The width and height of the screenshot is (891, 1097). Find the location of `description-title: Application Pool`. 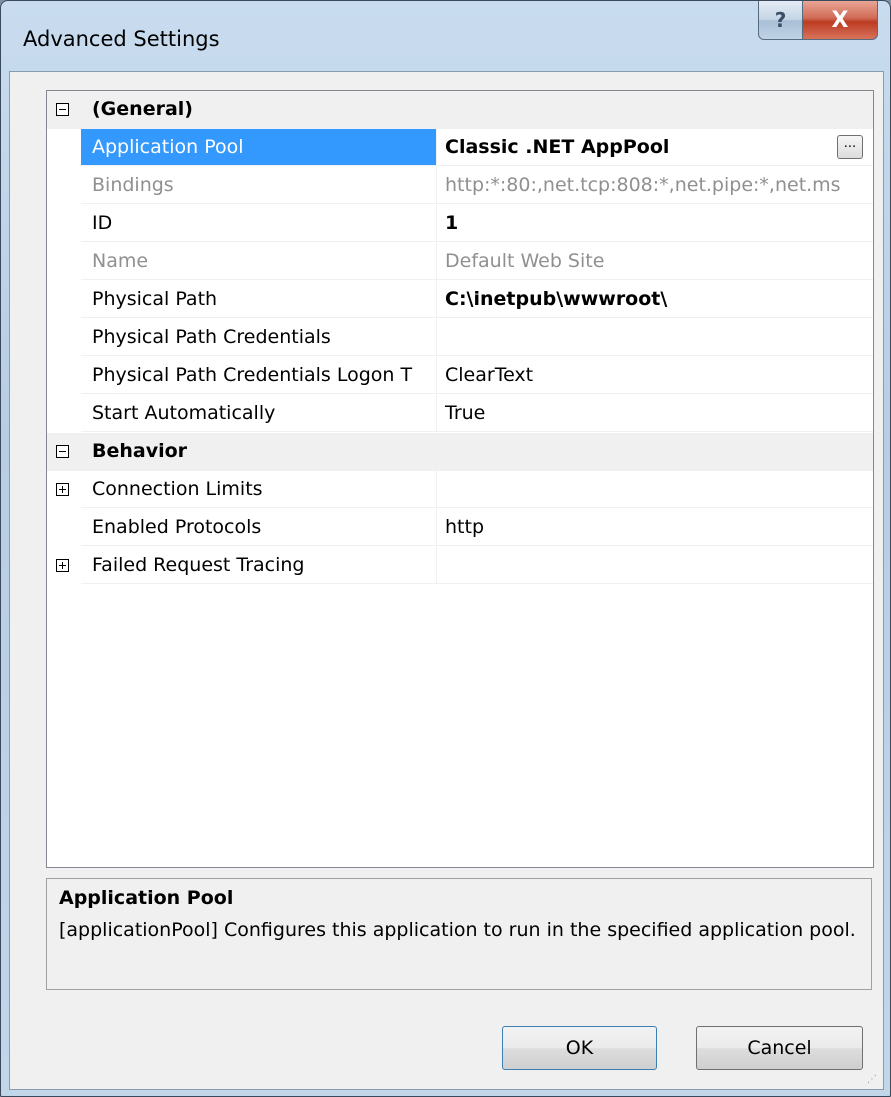

description-title: Application Pool is located at coordinates (146, 898).